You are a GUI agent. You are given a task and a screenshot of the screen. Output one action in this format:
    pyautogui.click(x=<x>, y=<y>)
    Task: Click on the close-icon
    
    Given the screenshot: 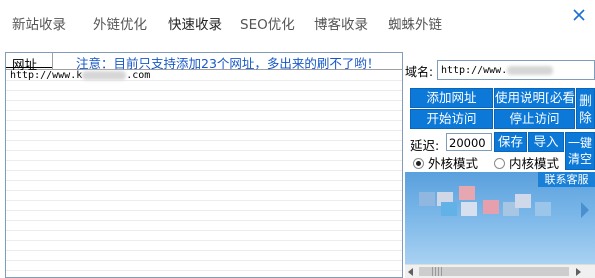 What is the action you would take?
    pyautogui.click(x=579, y=15)
    